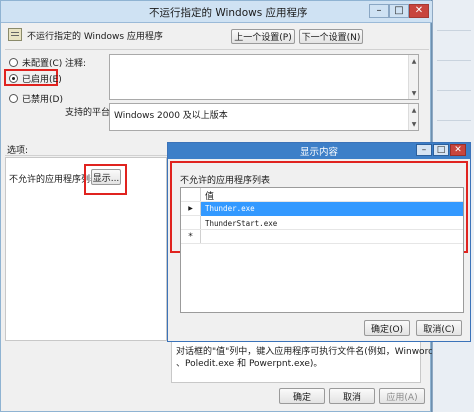 This screenshot has width=474, height=412. What do you see at coordinates (352, 396) in the screenshot?
I see `cancel-button: 取消` at bounding box center [352, 396].